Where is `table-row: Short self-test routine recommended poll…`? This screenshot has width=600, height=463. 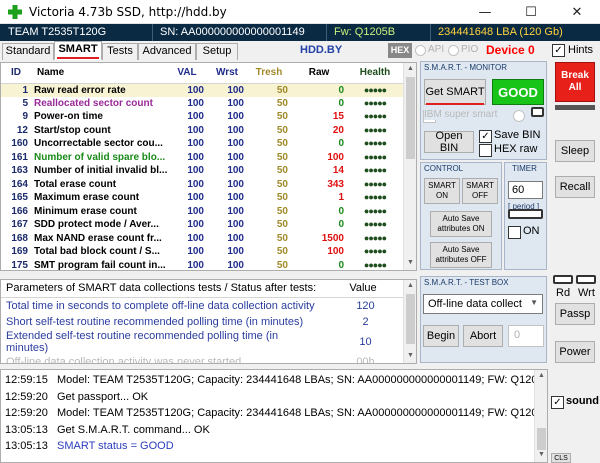
table-row: Short self-test routine recommended poll… is located at coordinates (202, 322).